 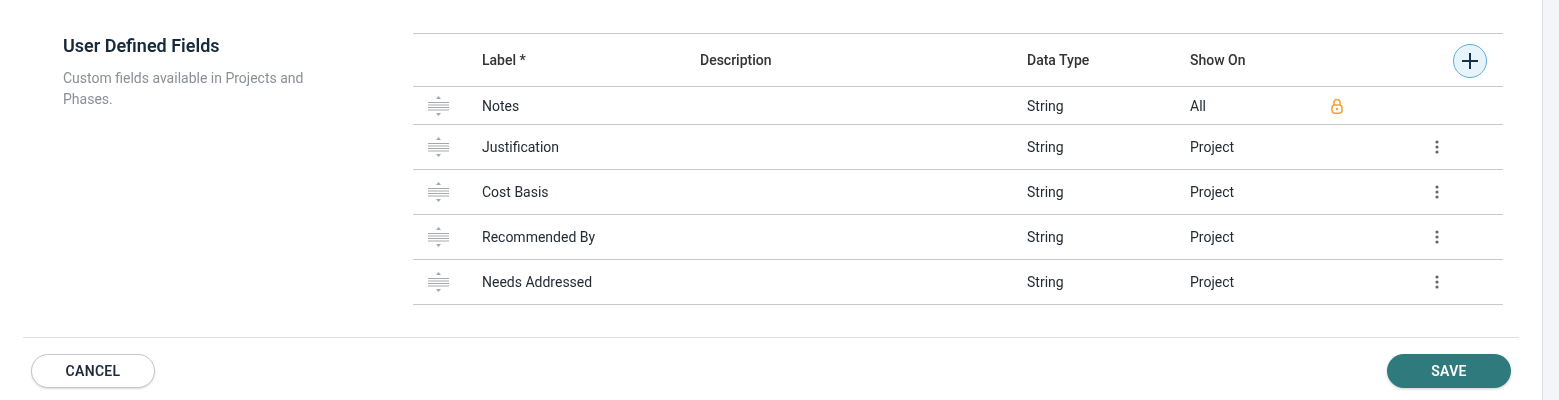 I want to click on section-title: User Defined Fields, so click(x=142, y=45).